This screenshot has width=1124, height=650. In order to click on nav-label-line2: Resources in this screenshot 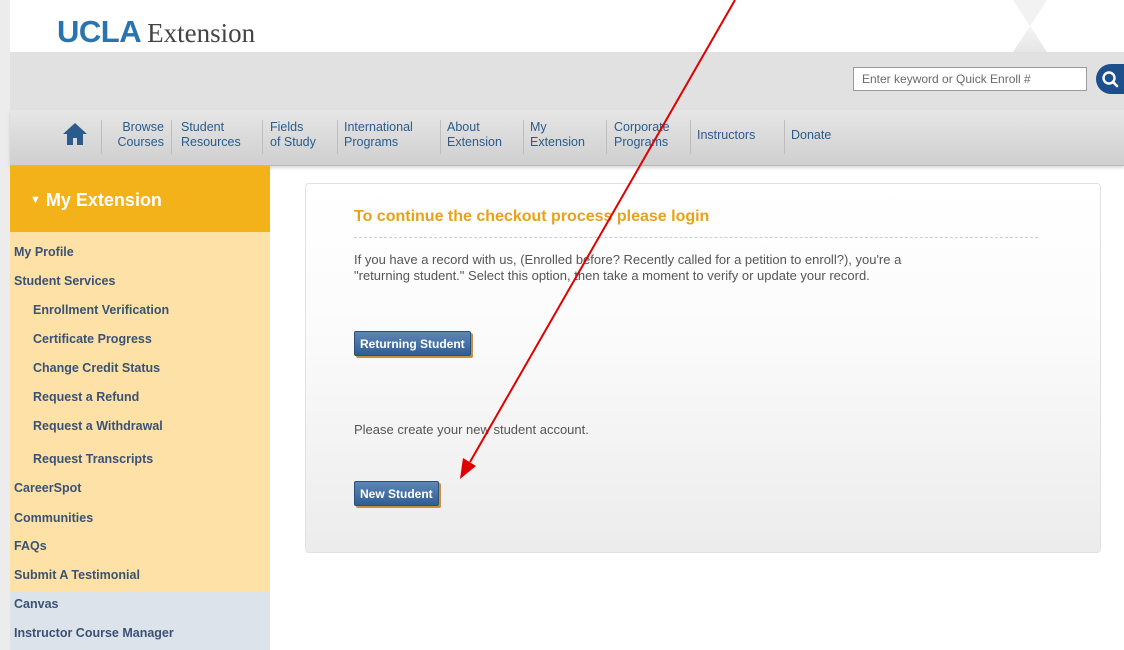, I will do `click(211, 142)`.